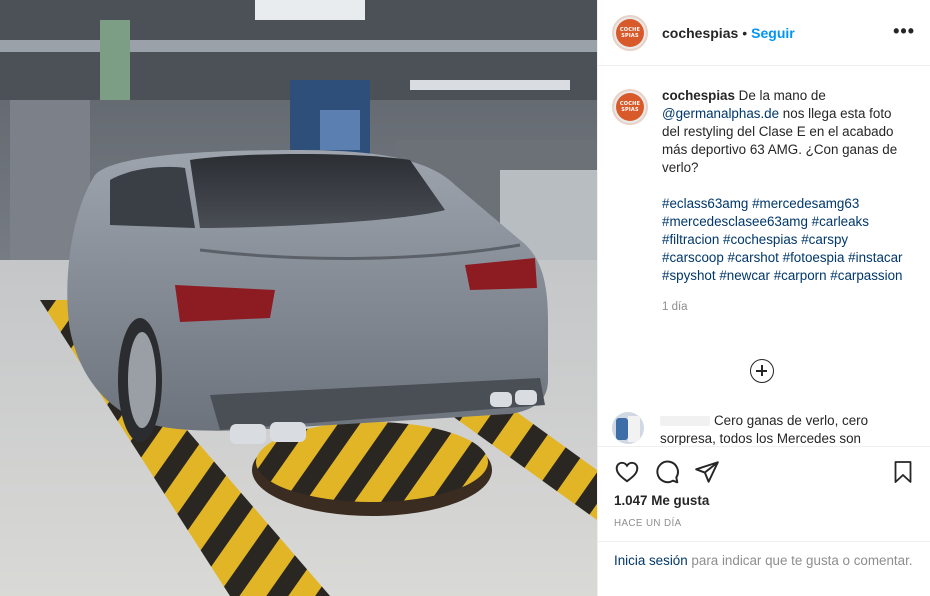  Describe the element at coordinates (744, 275) in the screenshot. I see `hashtag-link: #newcar` at that location.